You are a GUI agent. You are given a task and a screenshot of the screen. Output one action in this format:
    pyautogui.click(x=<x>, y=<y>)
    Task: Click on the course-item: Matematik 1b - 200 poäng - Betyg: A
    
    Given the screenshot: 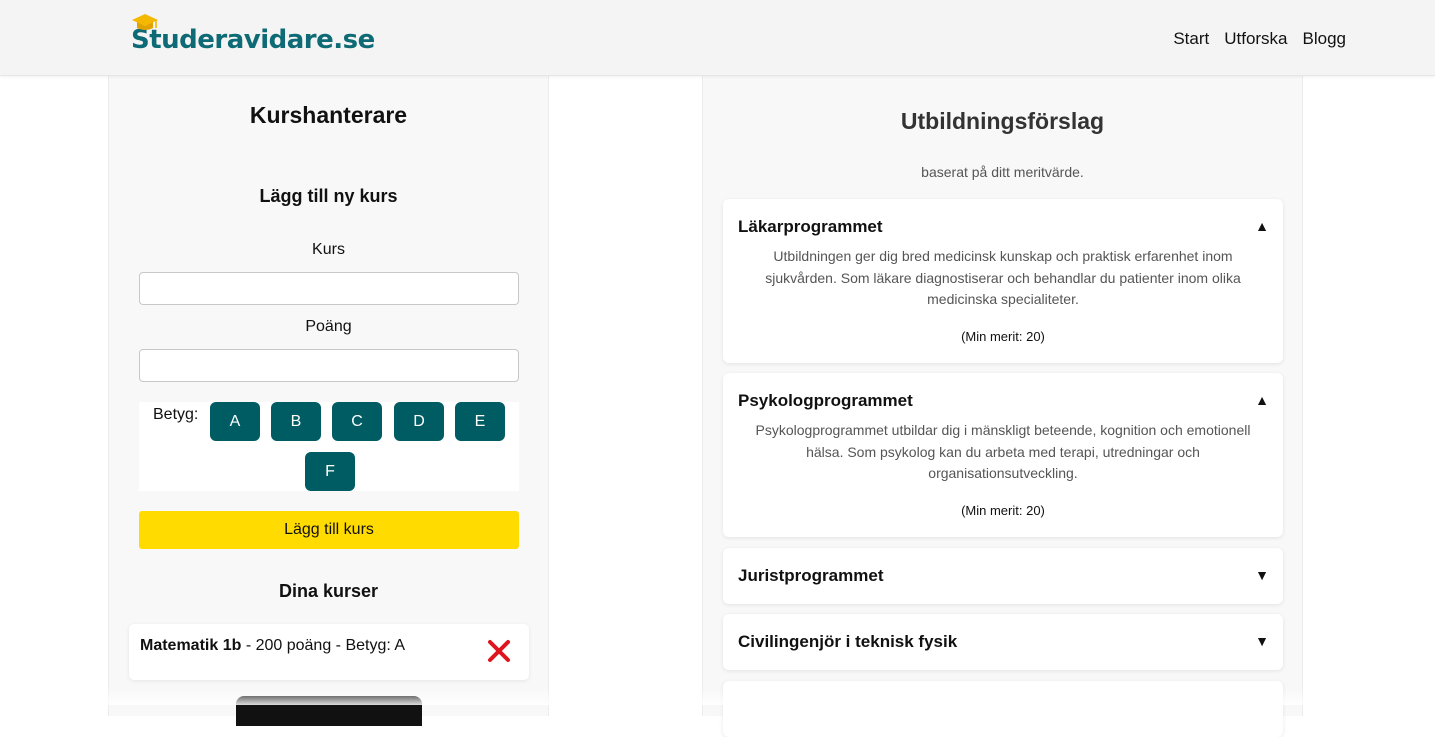 What is the action you would take?
    pyautogui.click(x=329, y=652)
    